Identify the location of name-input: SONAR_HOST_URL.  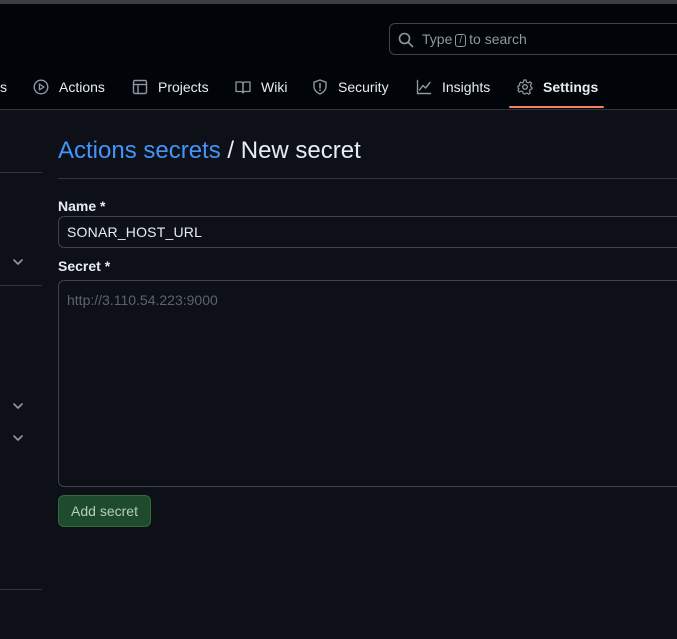
(367, 232).